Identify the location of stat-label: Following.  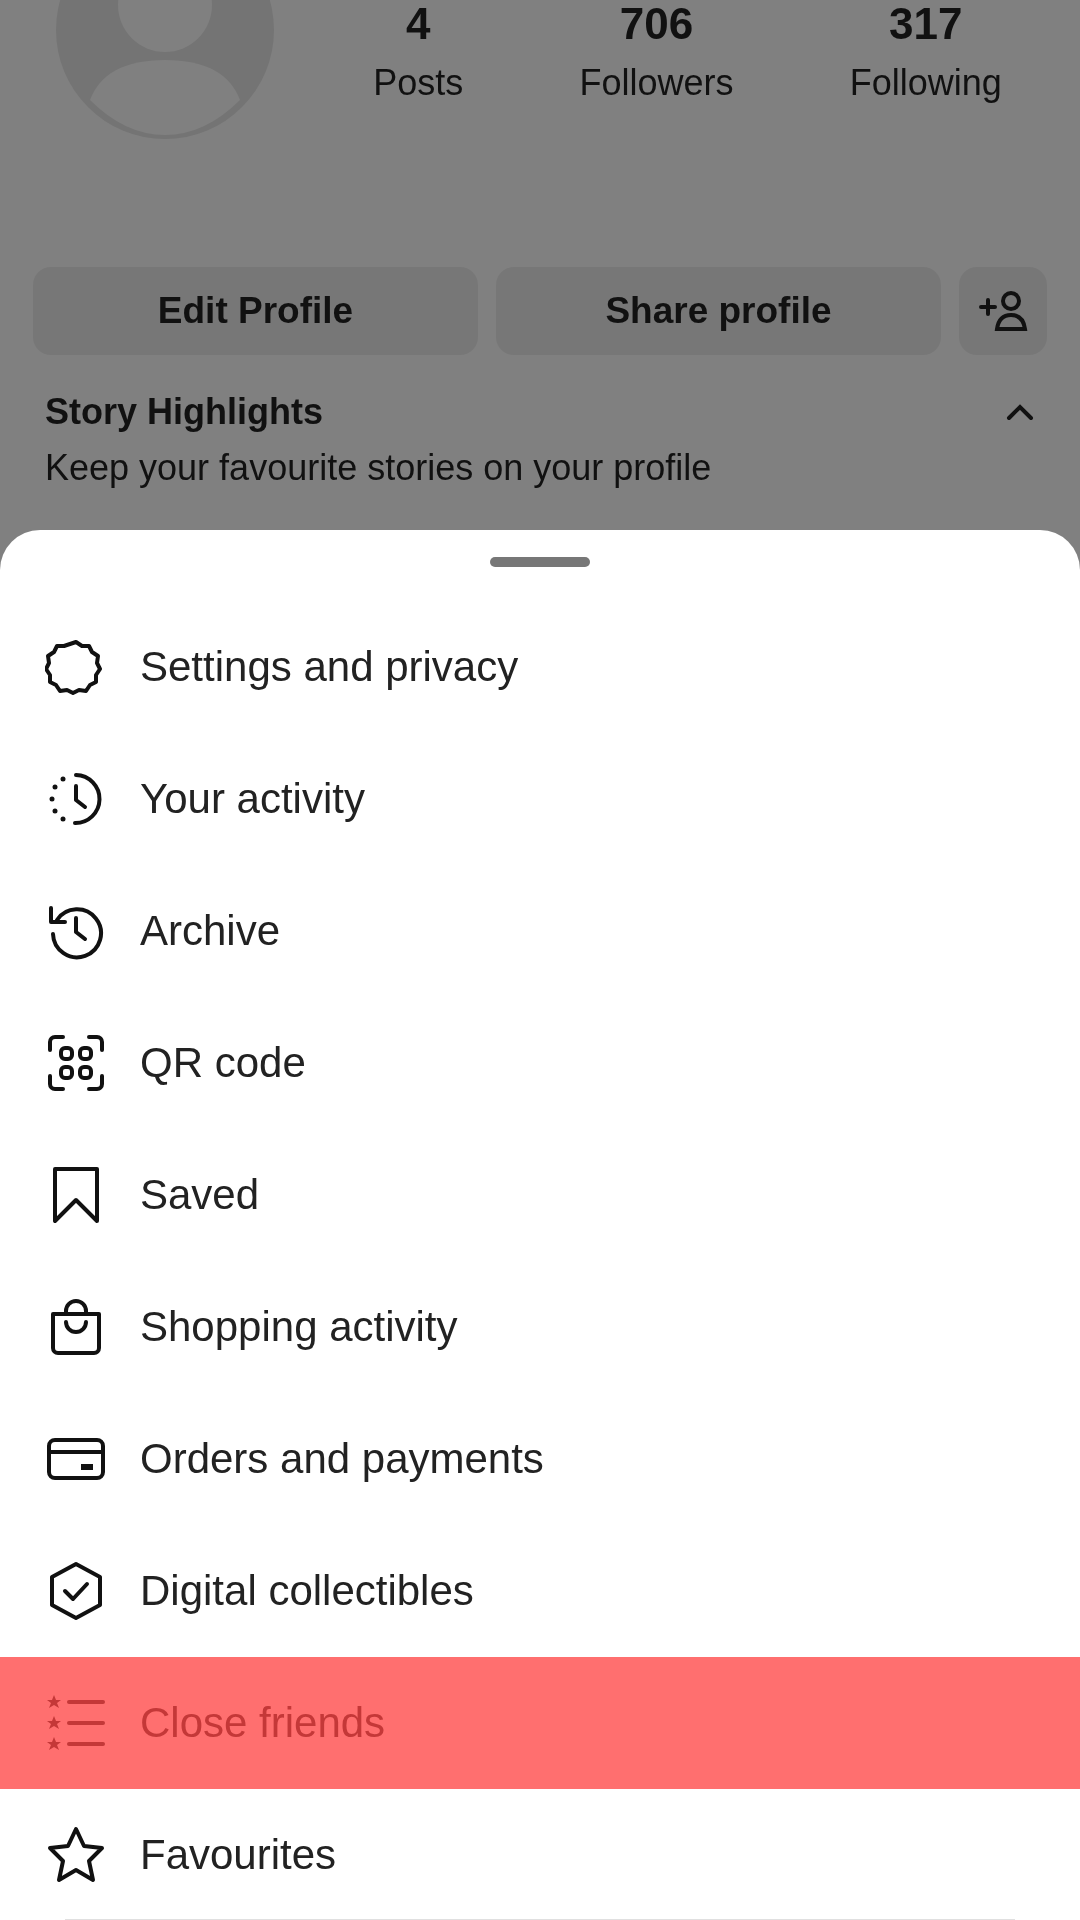
(925, 83).